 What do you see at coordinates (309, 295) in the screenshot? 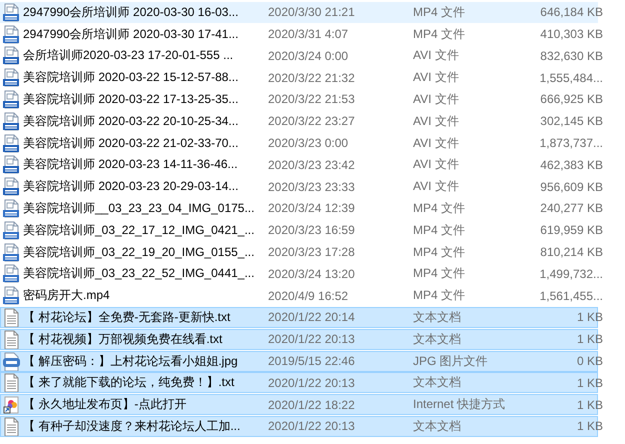
I see `modified-date: 2020/4/9 16:52` at bounding box center [309, 295].